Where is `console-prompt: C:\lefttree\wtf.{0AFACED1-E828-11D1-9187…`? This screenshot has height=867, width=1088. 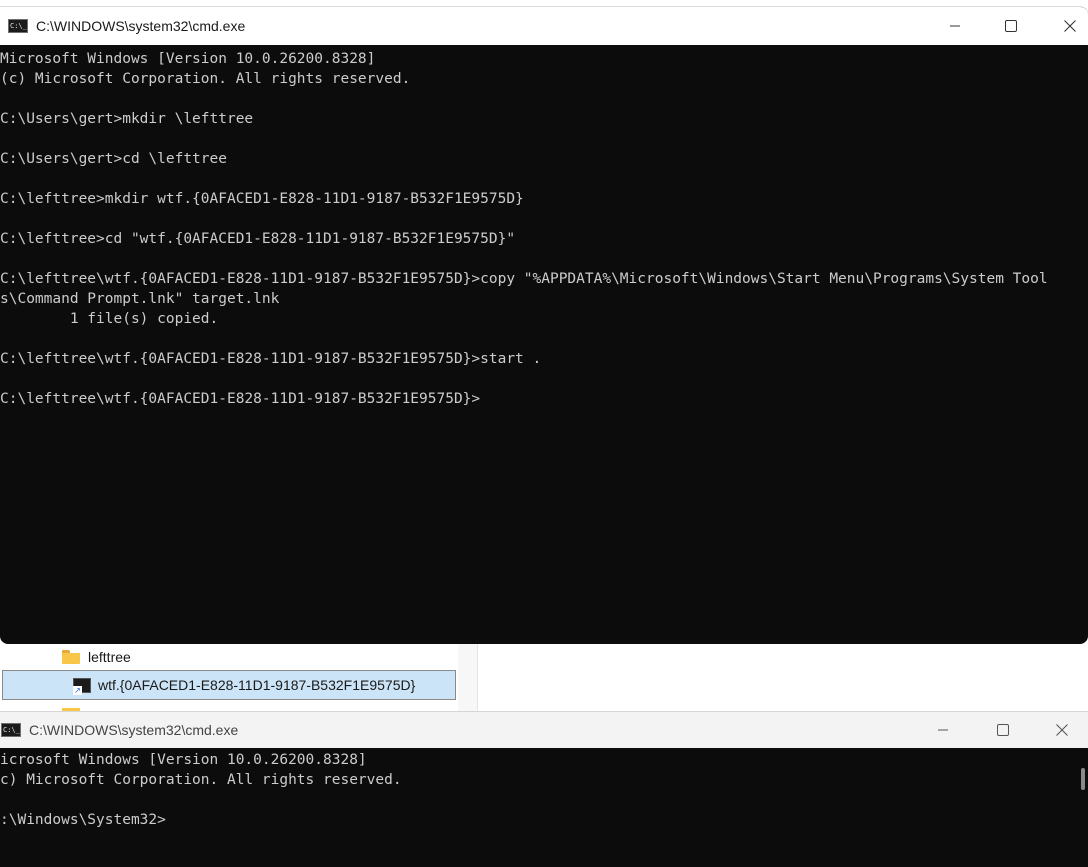
console-prompt: C:\lefttree\wtf.{0AFACED1-E828-11D1-9187… is located at coordinates (544, 399).